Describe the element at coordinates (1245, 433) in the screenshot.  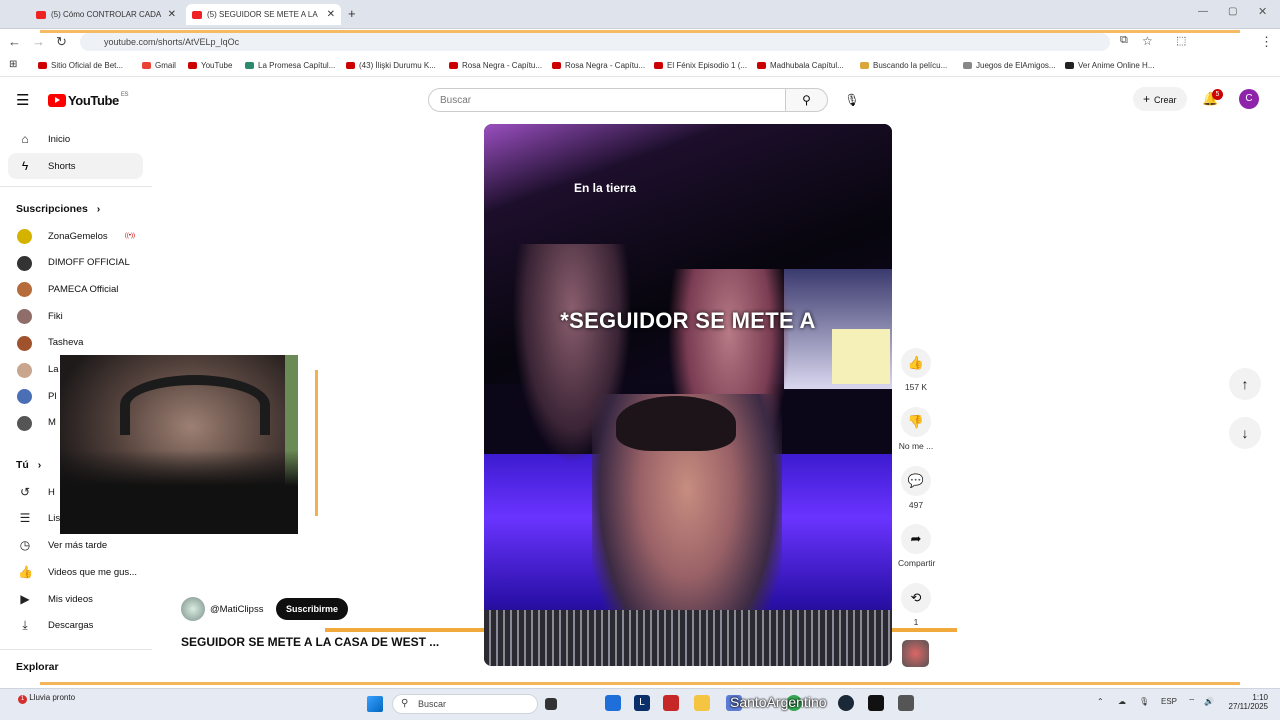
I see `next-short-button: ↓` at that location.